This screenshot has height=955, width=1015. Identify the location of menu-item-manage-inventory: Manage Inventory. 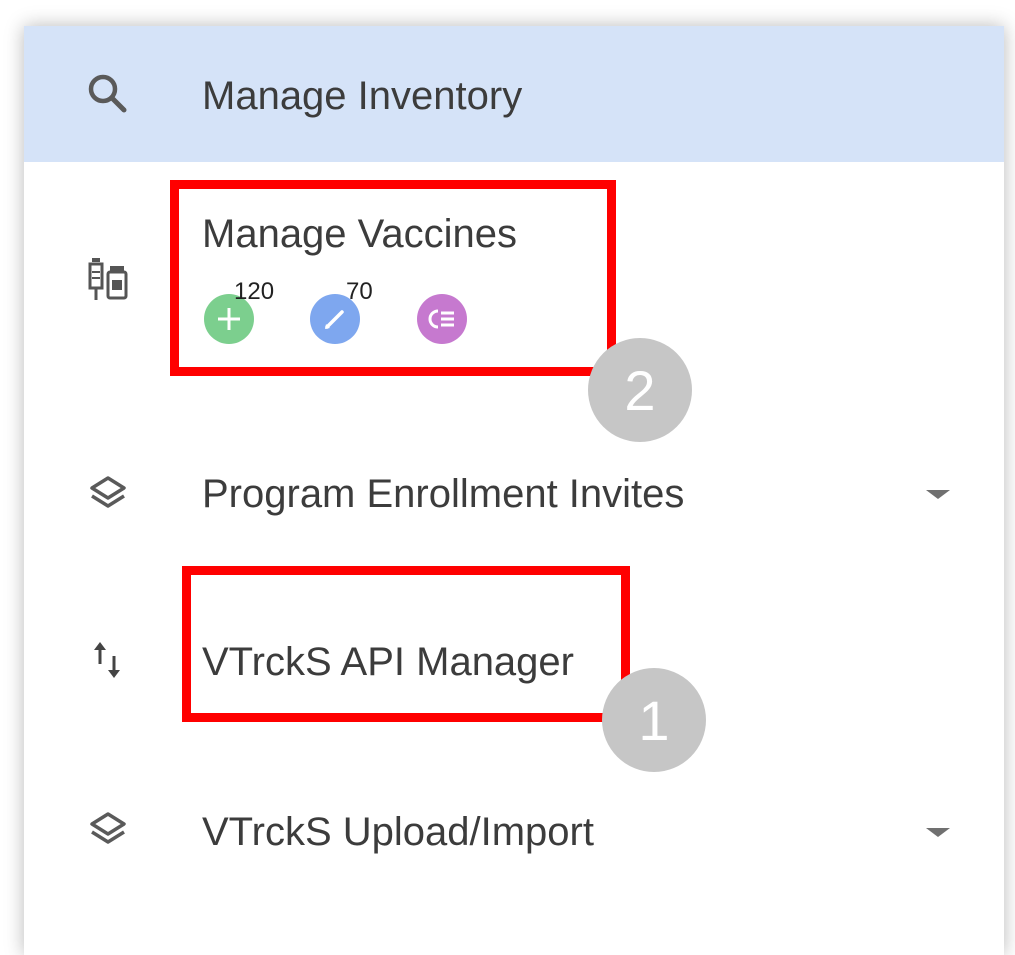
(514, 94).